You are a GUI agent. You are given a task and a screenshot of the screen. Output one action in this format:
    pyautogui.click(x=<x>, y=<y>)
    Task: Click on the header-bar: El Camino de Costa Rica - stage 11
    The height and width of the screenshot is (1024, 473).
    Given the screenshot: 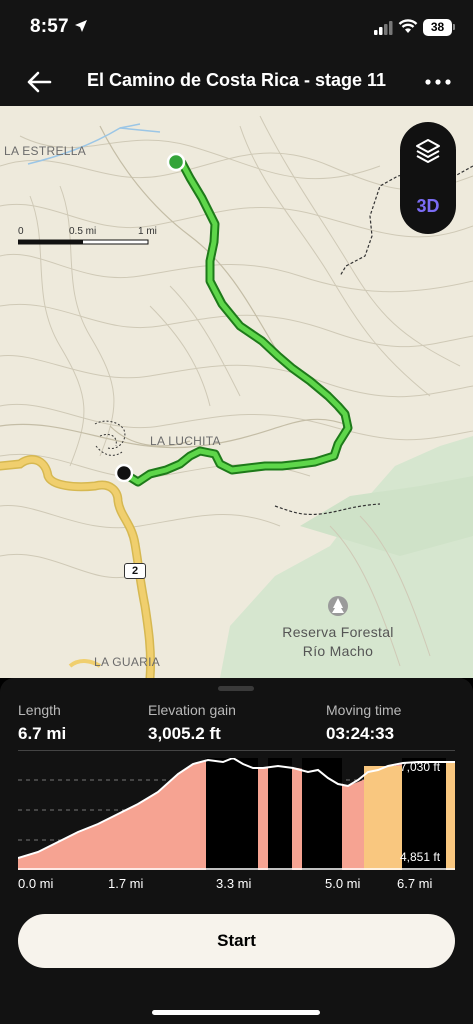 What is the action you would take?
    pyautogui.click(x=236, y=82)
    